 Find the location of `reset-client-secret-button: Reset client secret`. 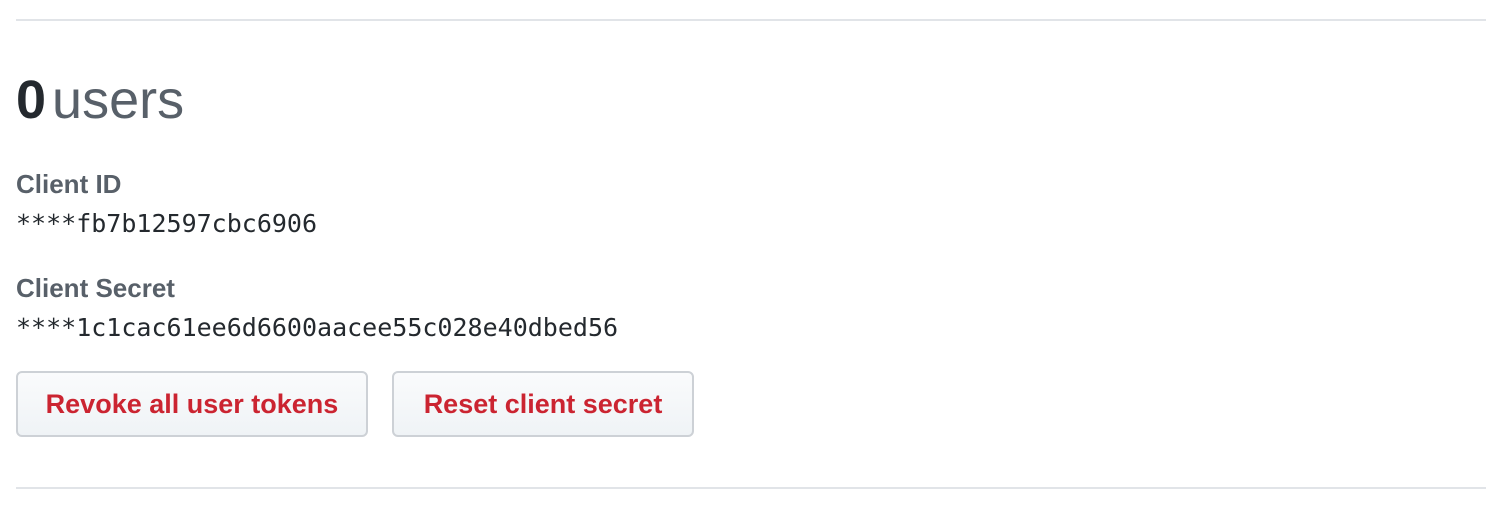

reset-client-secret-button: Reset client secret is located at coordinates (543, 404).